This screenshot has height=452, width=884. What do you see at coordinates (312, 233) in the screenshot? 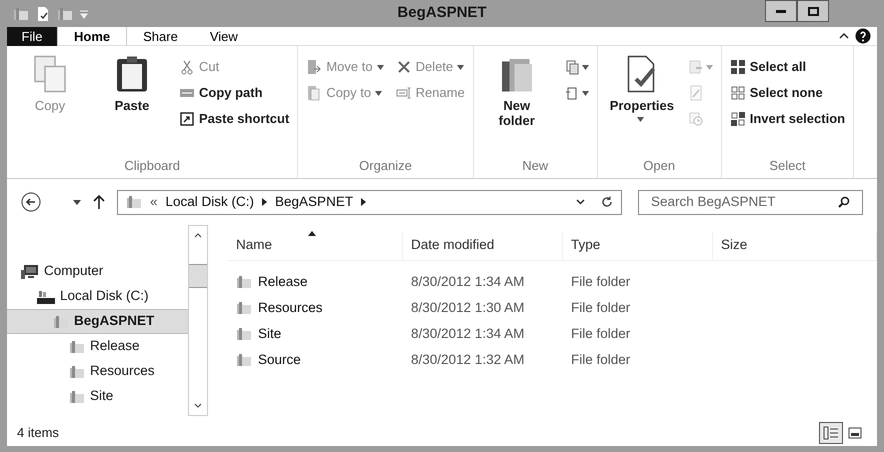
I see `sort-ascending-icon` at bounding box center [312, 233].